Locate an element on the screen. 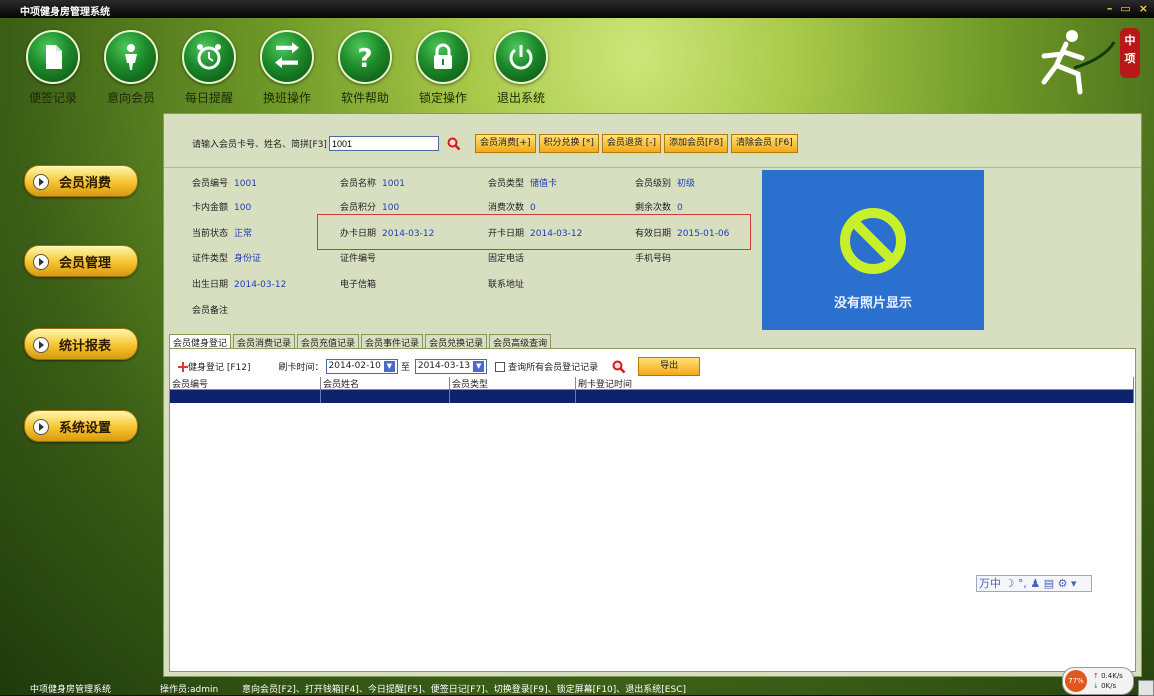  member-consume-button: 会员消费[+] is located at coordinates (505, 143).